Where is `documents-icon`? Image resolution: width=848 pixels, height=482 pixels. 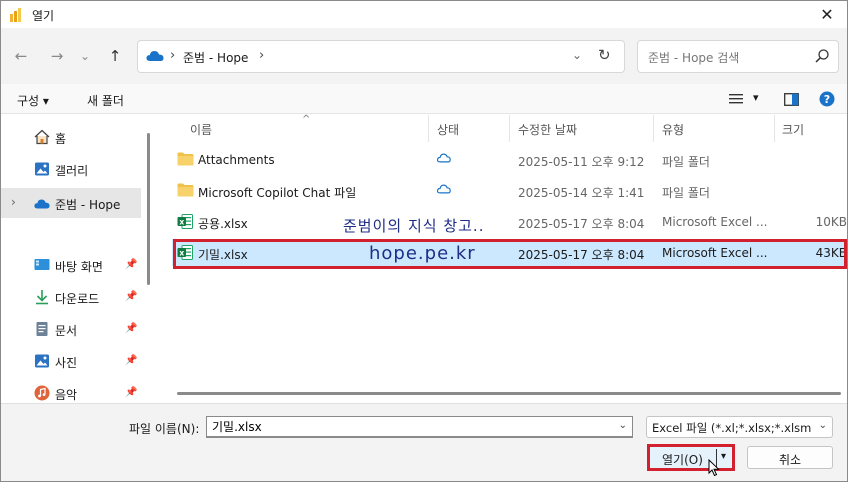 documents-icon is located at coordinates (42, 329).